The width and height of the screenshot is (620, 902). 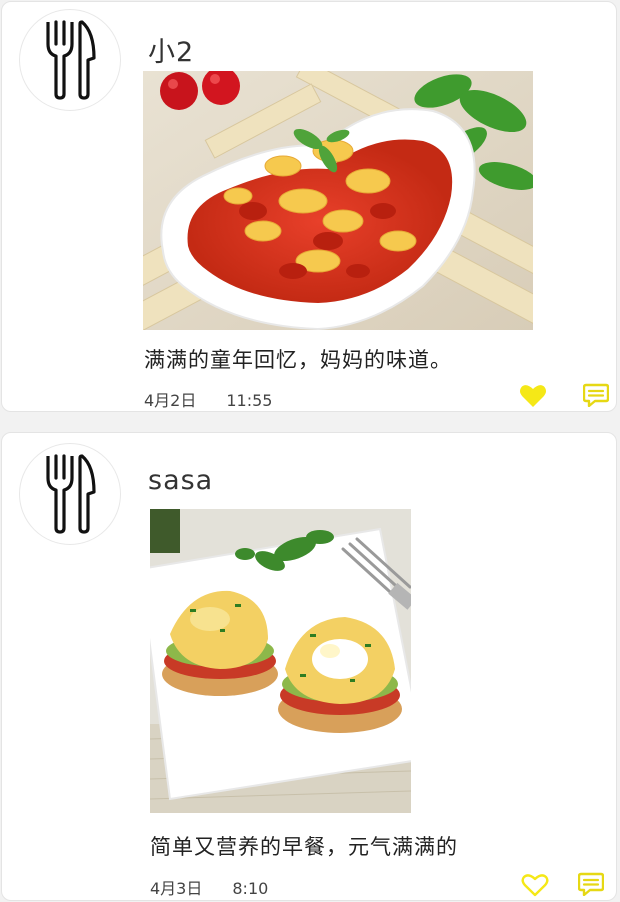 I want to click on post-date: 4月2日, so click(x=170, y=400).